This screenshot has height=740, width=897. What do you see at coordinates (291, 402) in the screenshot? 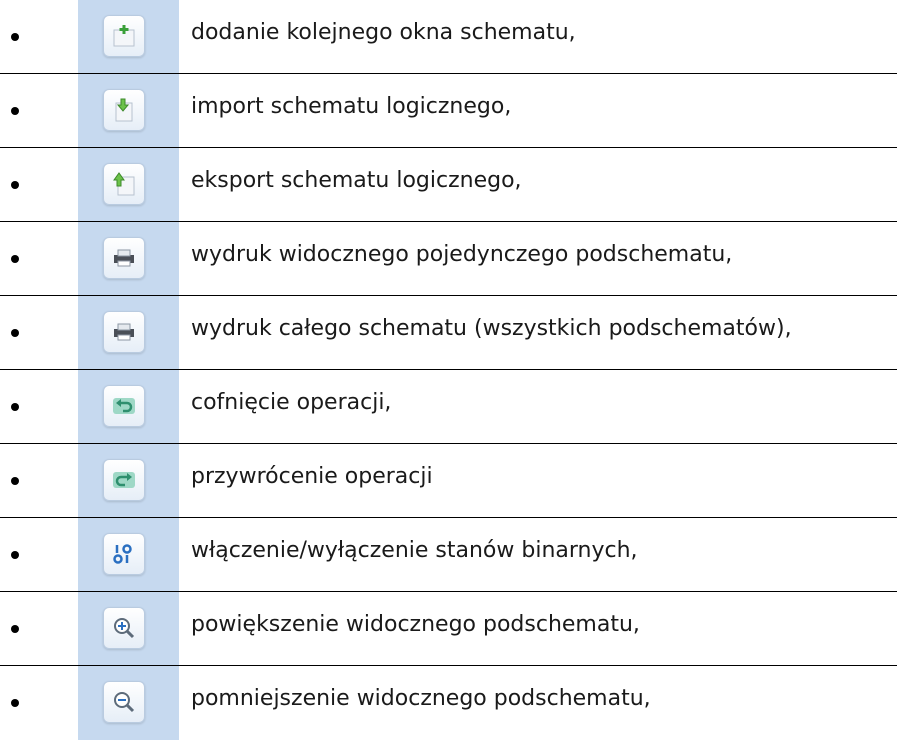
I see `item-label: cofnięcie operacji,` at bounding box center [291, 402].